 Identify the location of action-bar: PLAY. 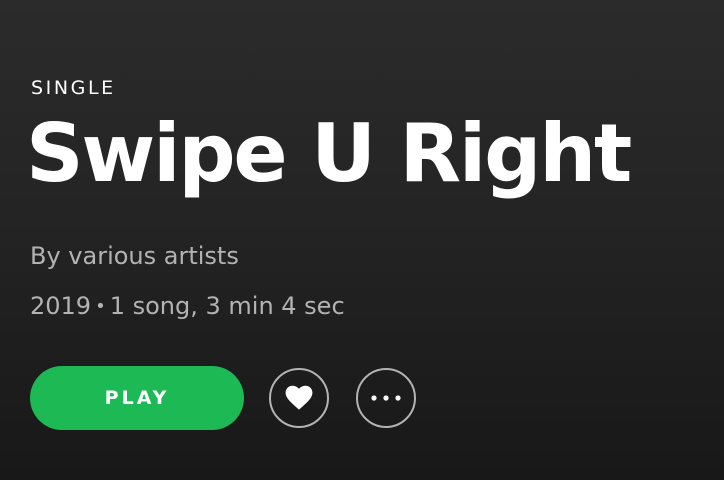
(223, 398).